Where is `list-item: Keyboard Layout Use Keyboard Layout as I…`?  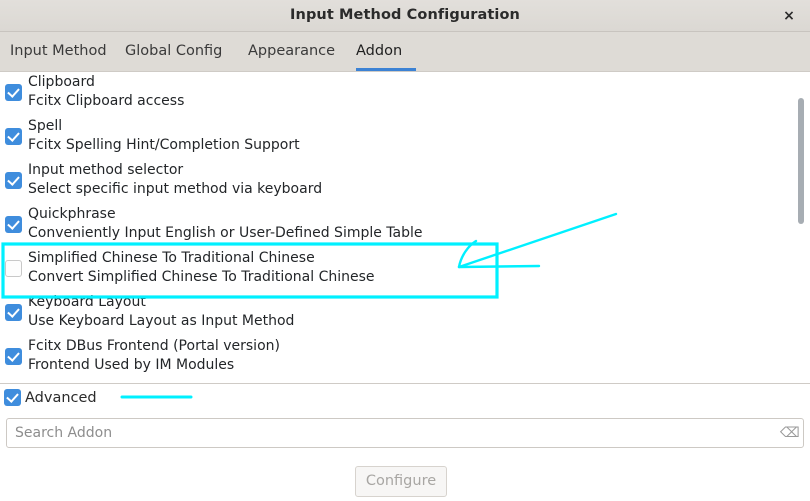
list-item: Keyboard Layout Use Keyboard Layout as I… is located at coordinates (397, 314).